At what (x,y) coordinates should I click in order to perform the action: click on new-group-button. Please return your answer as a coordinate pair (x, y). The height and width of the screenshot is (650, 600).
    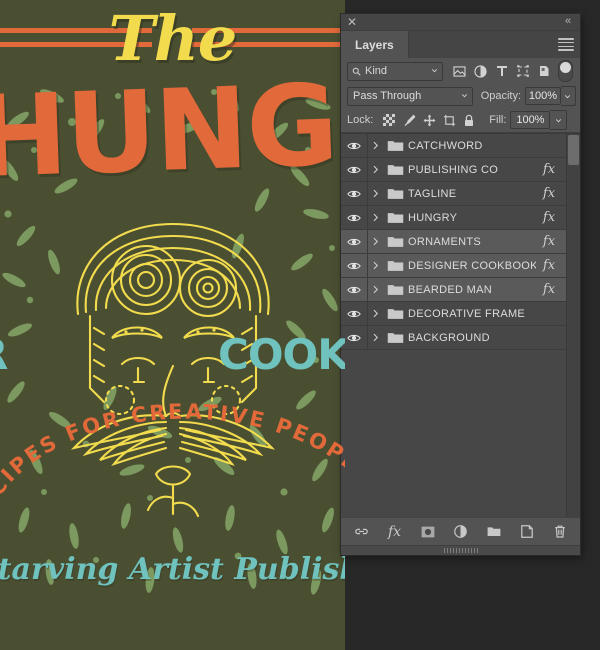
    Looking at the image, I should click on (493, 531).